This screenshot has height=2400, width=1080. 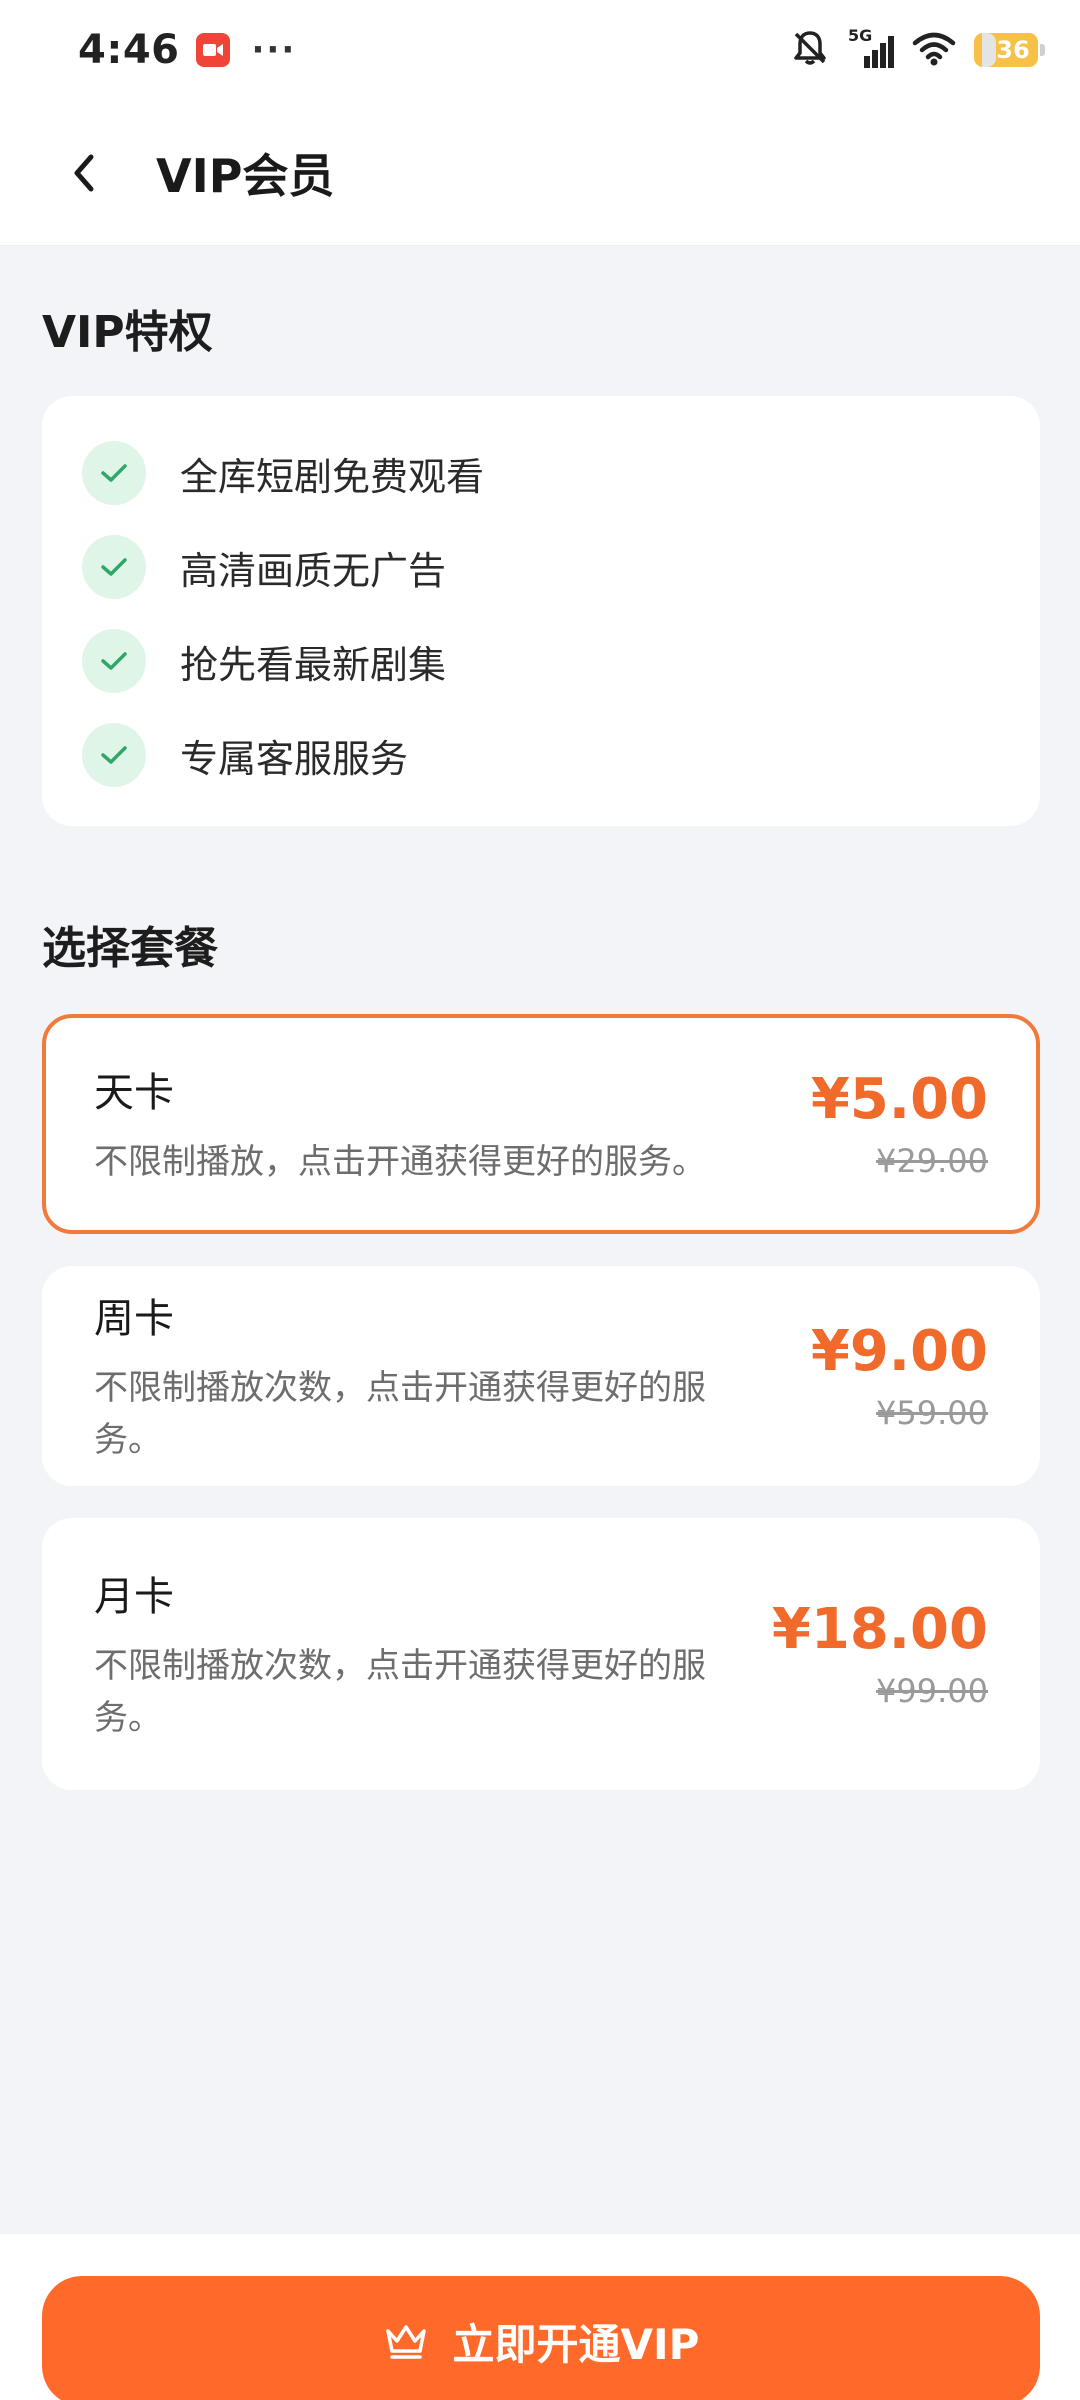 I want to click on app-header: VIP会员, so click(x=540, y=173).